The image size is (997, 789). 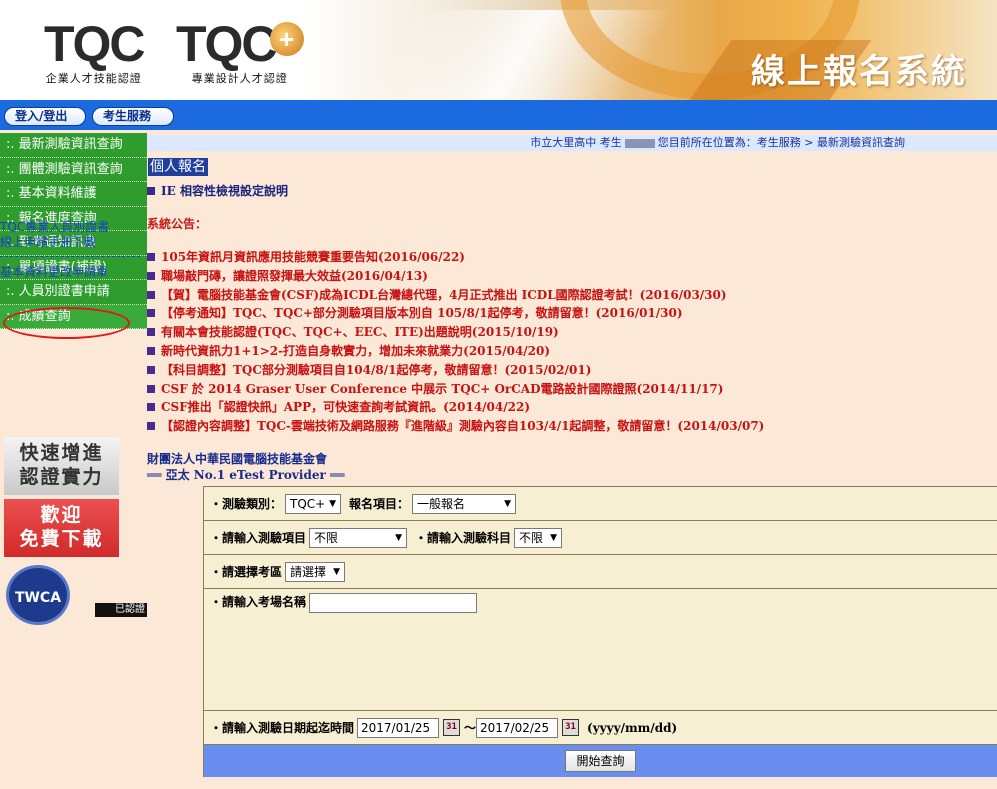 I want to click on promo-banner-download: 歡迎 免費下載, so click(x=61, y=528).